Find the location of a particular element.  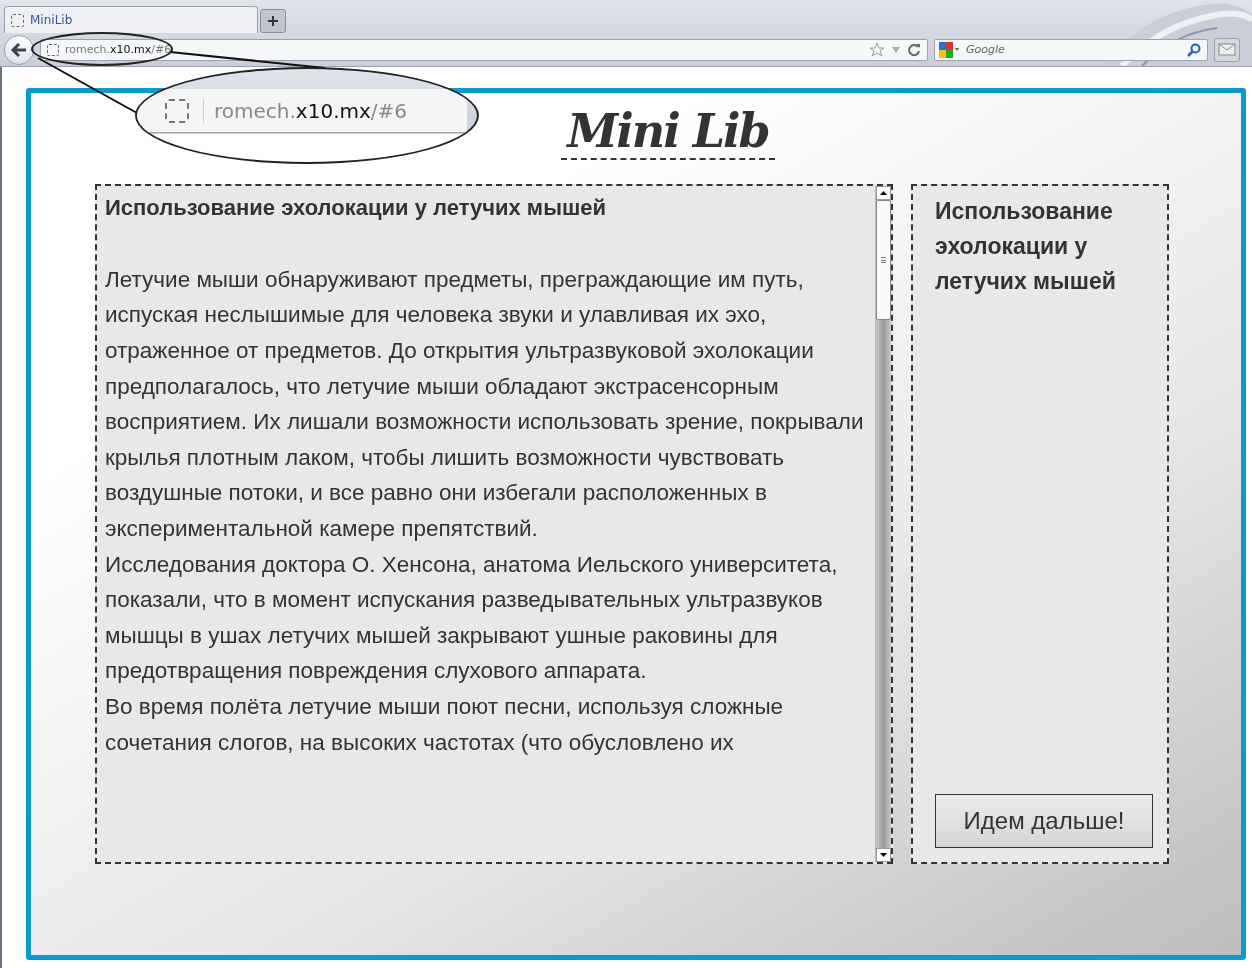

scrollbar is located at coordinates (883, 523).